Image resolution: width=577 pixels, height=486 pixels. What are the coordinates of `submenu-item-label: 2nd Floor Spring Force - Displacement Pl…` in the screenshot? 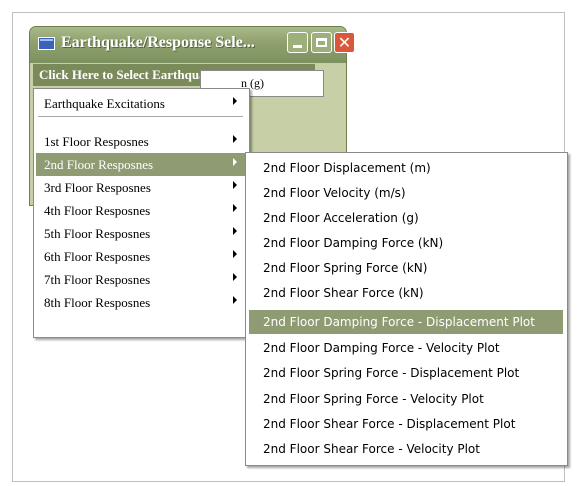 It's located at (391, 373).